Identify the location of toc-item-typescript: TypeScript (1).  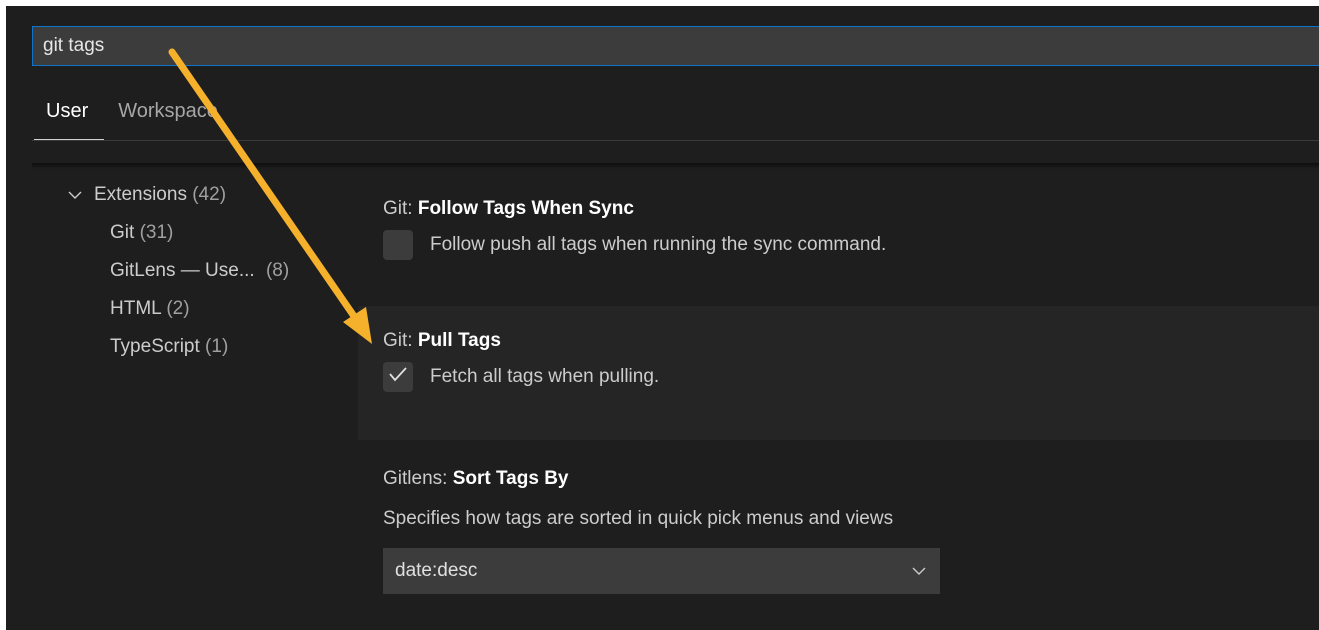
(178, 347).